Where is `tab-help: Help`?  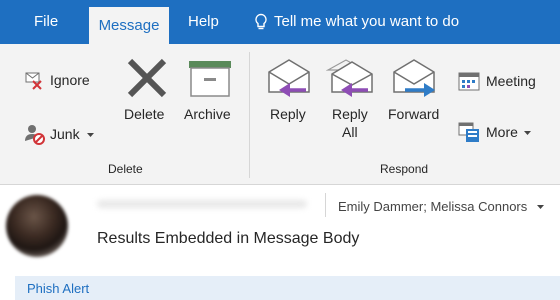 tab-help: Help is located at coordinates (203, 22).